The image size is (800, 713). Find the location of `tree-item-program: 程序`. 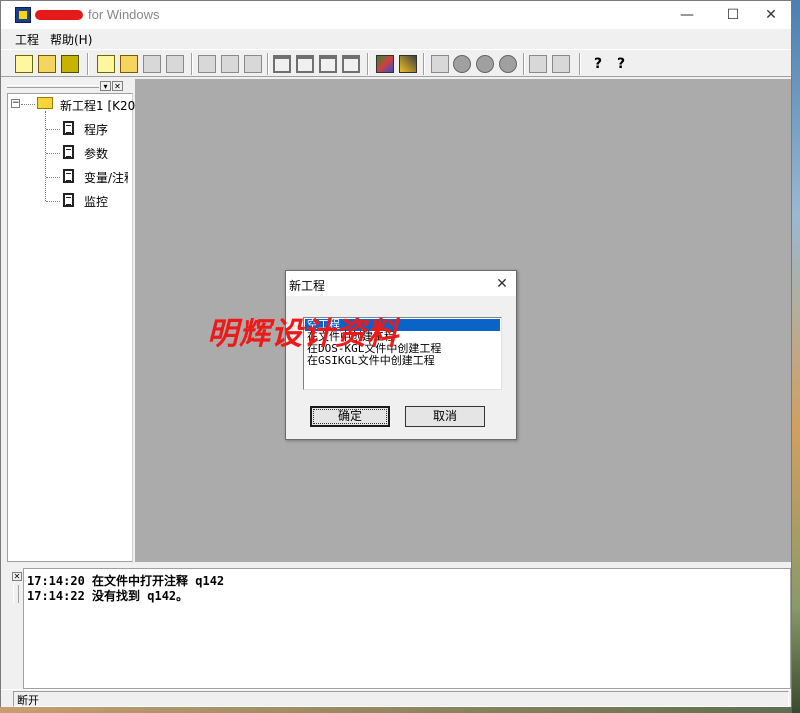

tree-item-program: 程序 is located at coordinates (96, 129).